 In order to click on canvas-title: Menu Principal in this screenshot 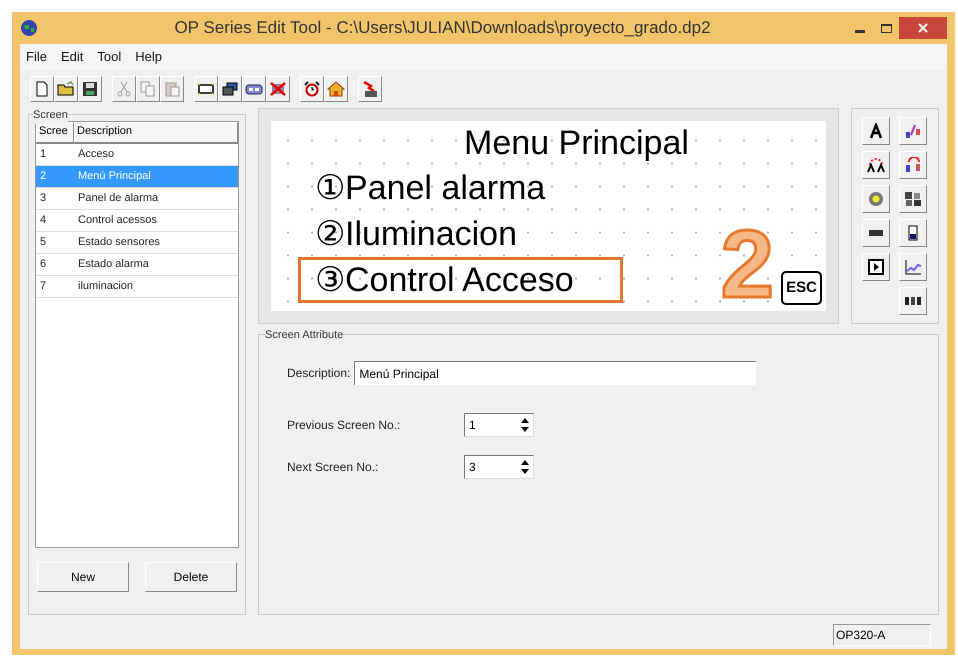, I will do `click(576, 143)`.